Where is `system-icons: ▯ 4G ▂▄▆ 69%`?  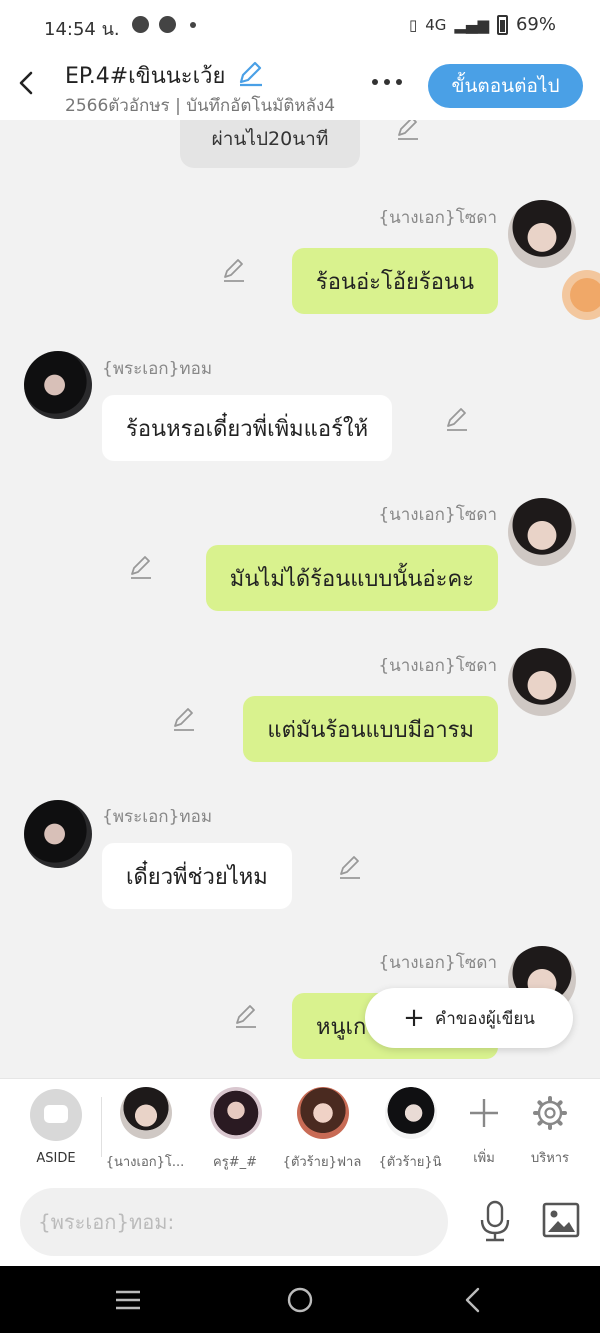 system-icons: ▯ 4G ▂▄▆ 69% is located at coordinates (482, 24).